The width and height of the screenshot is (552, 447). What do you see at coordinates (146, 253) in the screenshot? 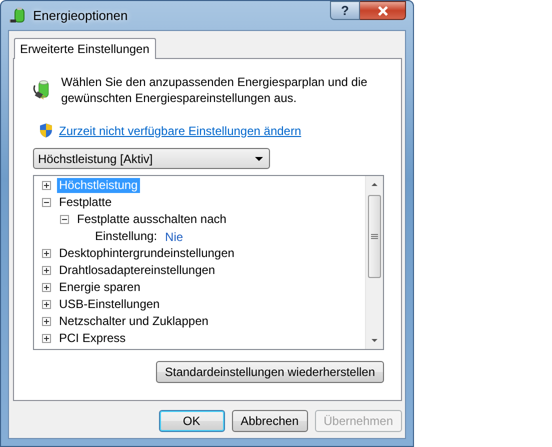
I see `tree-item: Desktophintergrundeinstellungen` at bounding box center [146, 253].